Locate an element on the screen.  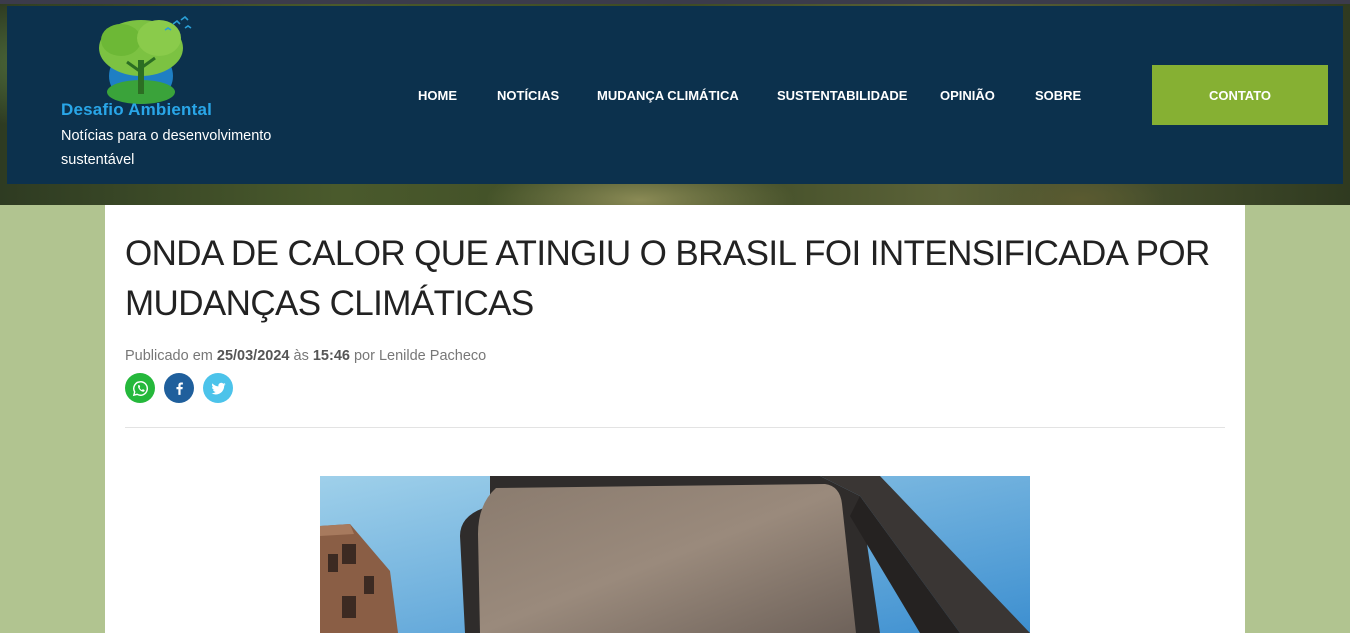
whatsapp-icon is located at coordinates (140, 388).